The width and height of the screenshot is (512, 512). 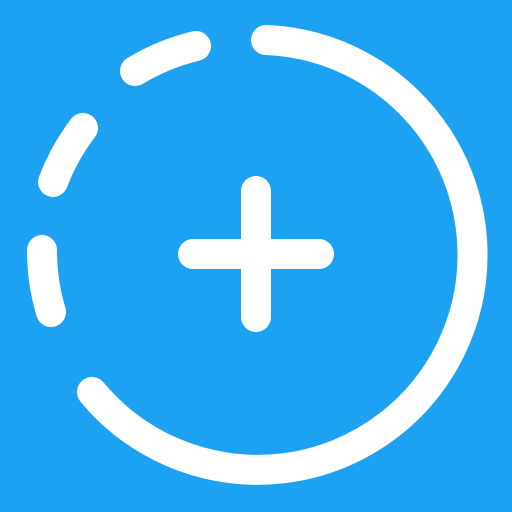 What do you see at coordinates (46, 281) in the screenshot?
I see `story-ring-dash-segment` at bounding box center [46, 281].